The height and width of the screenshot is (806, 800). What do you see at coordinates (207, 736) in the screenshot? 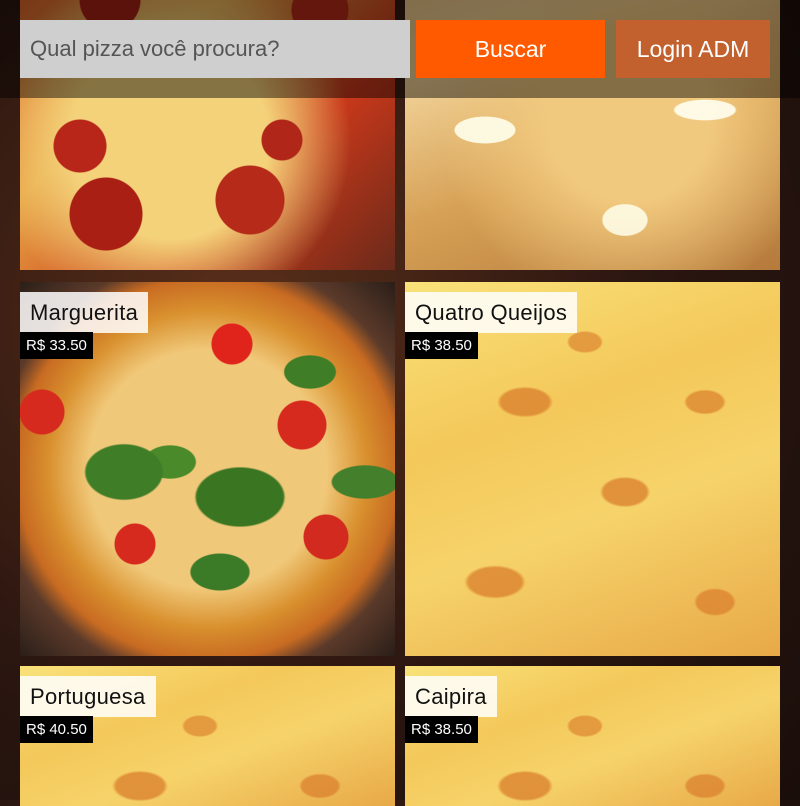
I see `pizza-card-portuguesa: Portuguesa R$ 40.50` at bounding box center [207, 736].